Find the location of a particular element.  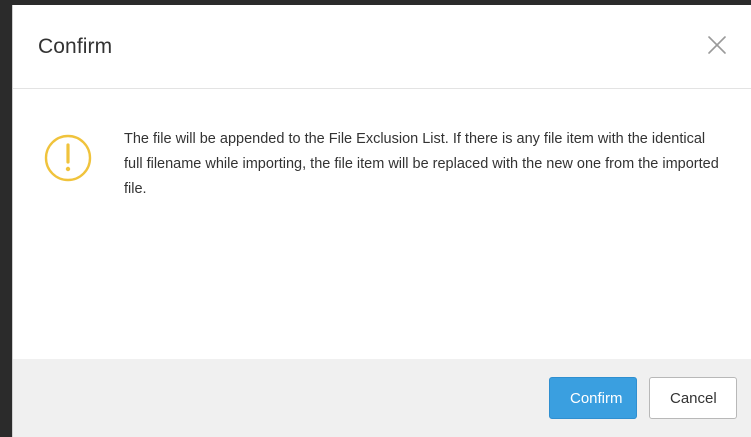

close-button is located at coordinates (717, 45).